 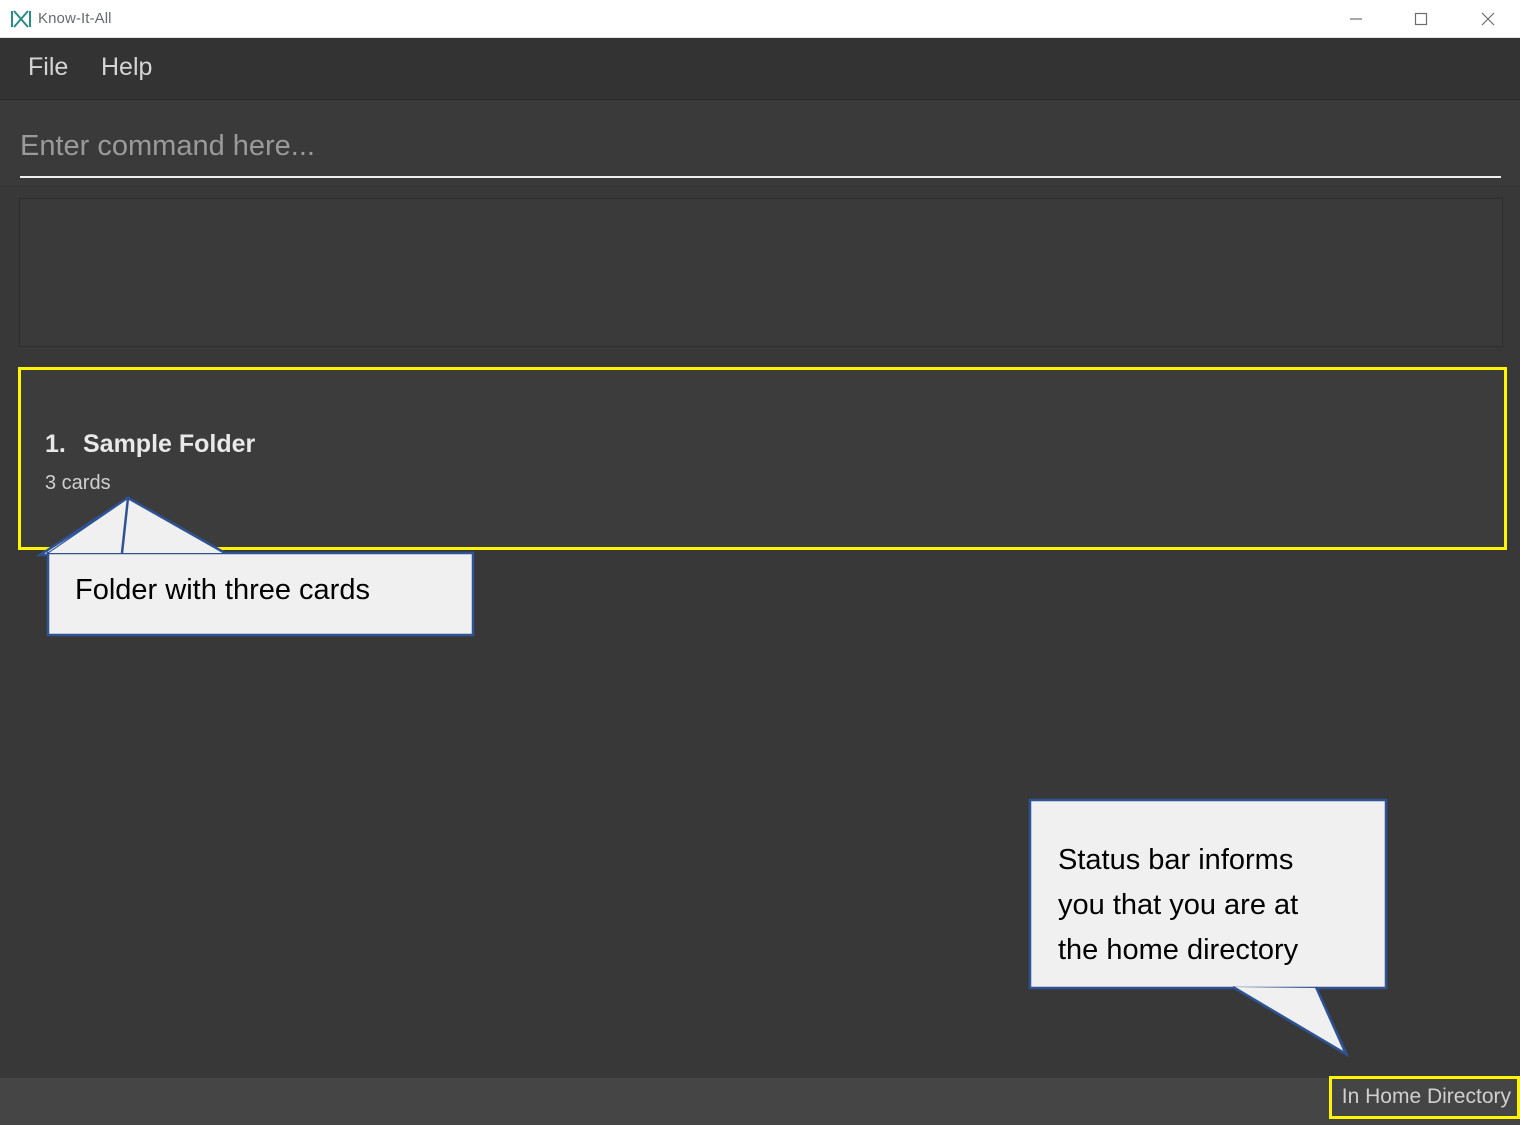 I want to click on status-bar-highlight: In Home Directory, so click(x=1424, y=1097).